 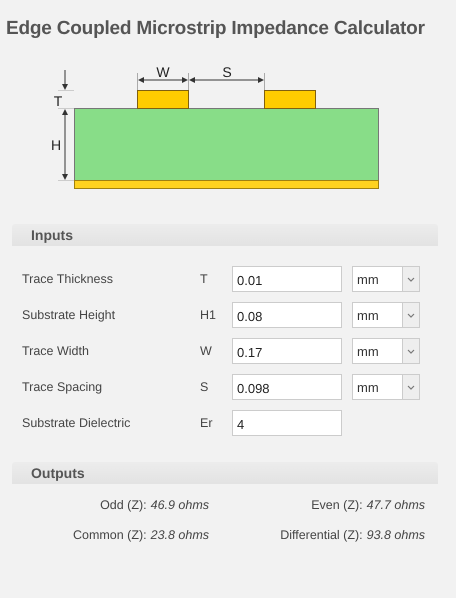 I want to click on symbol-label: H1, so click(x=208, y=315).